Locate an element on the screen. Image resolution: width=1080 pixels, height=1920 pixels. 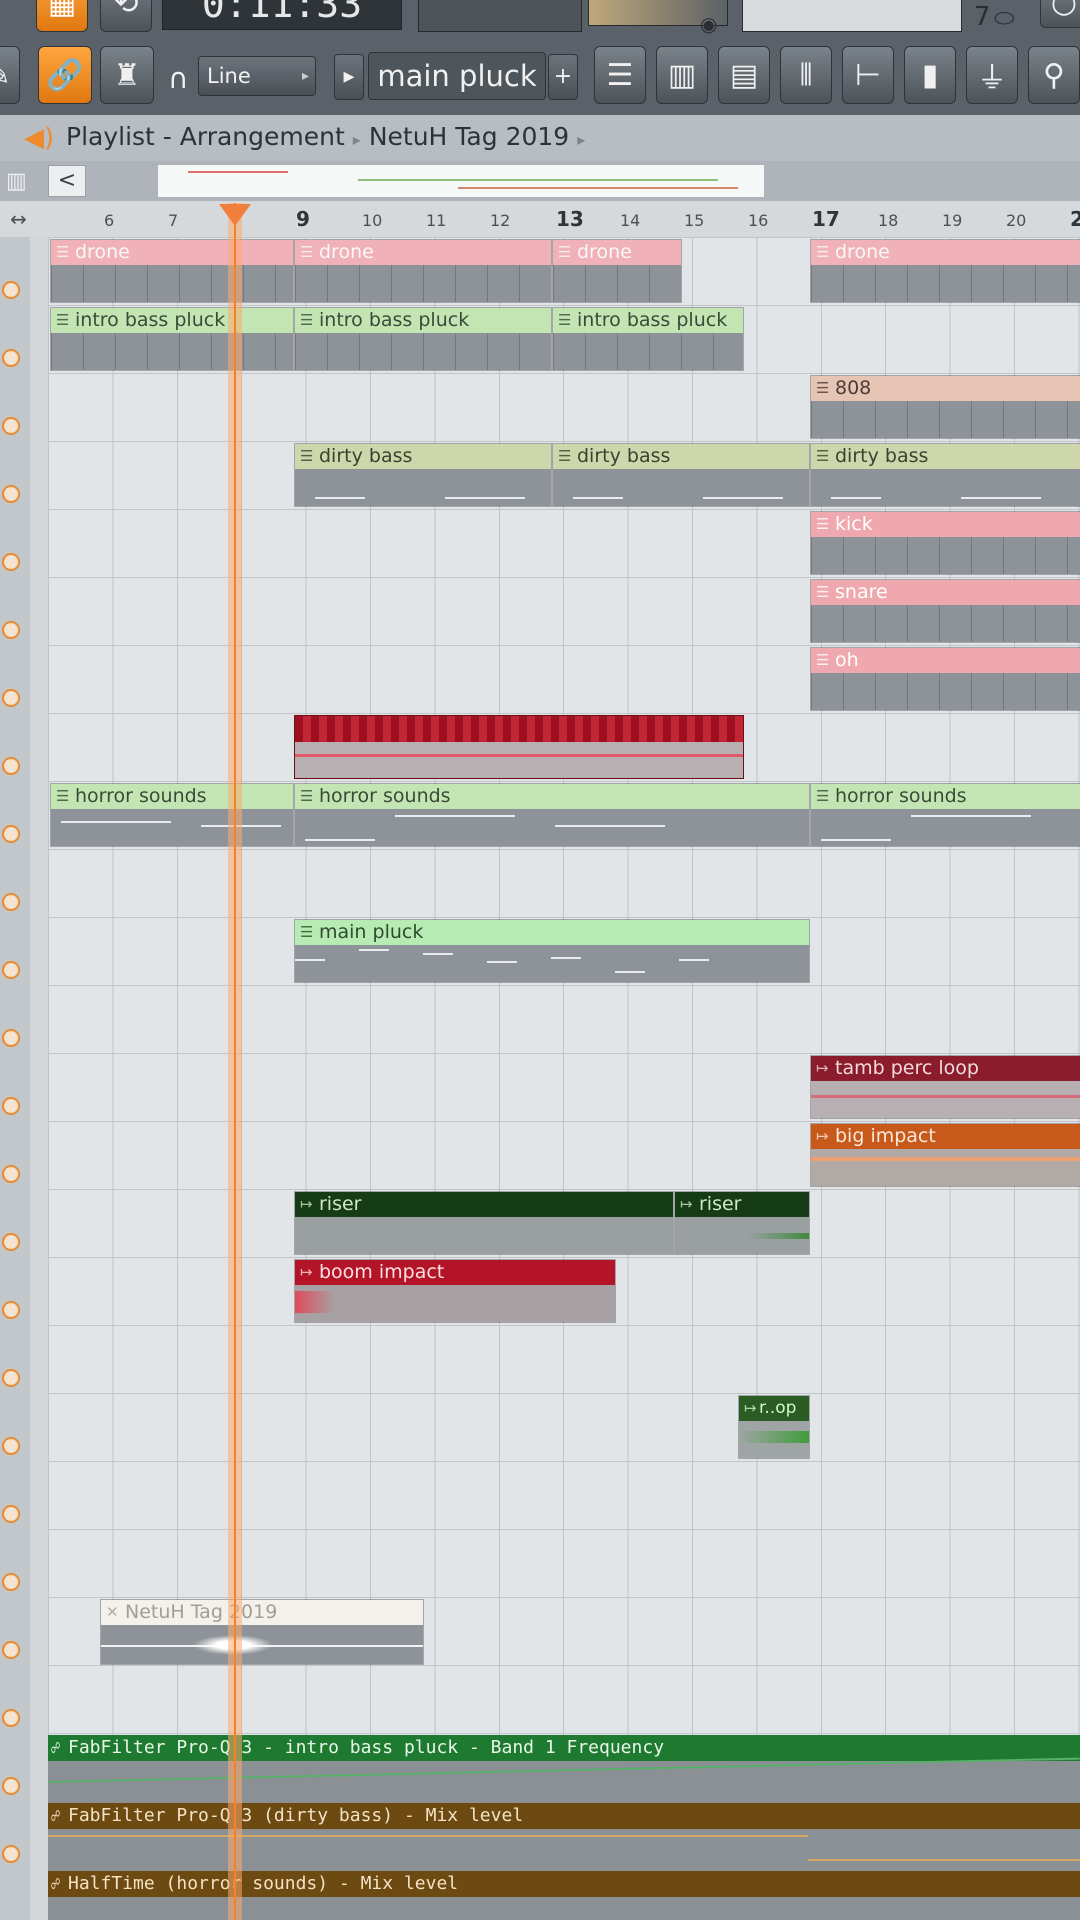
document-icon: ▮ is located at coordinates (930, 75).